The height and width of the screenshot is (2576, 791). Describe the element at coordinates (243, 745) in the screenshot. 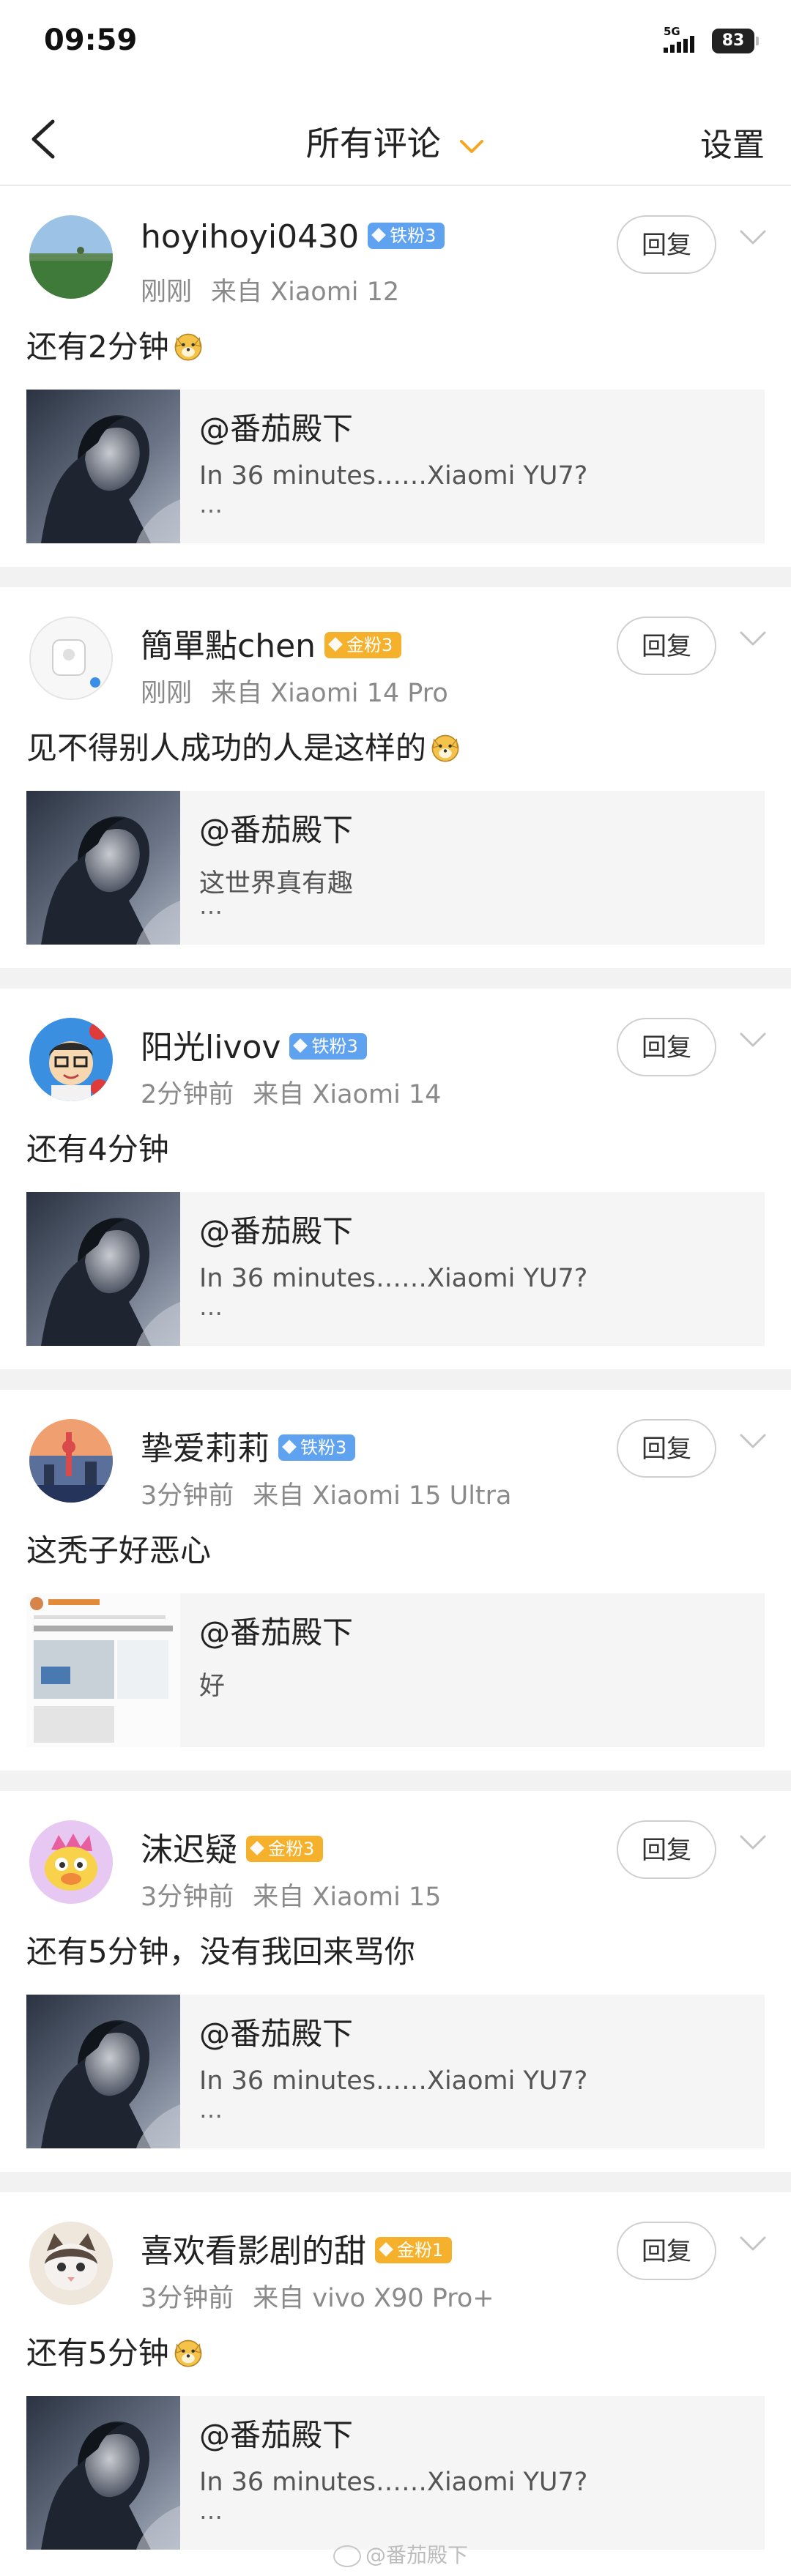

I see `comment-text: 见不得别人成功的人是这样的` at that location.